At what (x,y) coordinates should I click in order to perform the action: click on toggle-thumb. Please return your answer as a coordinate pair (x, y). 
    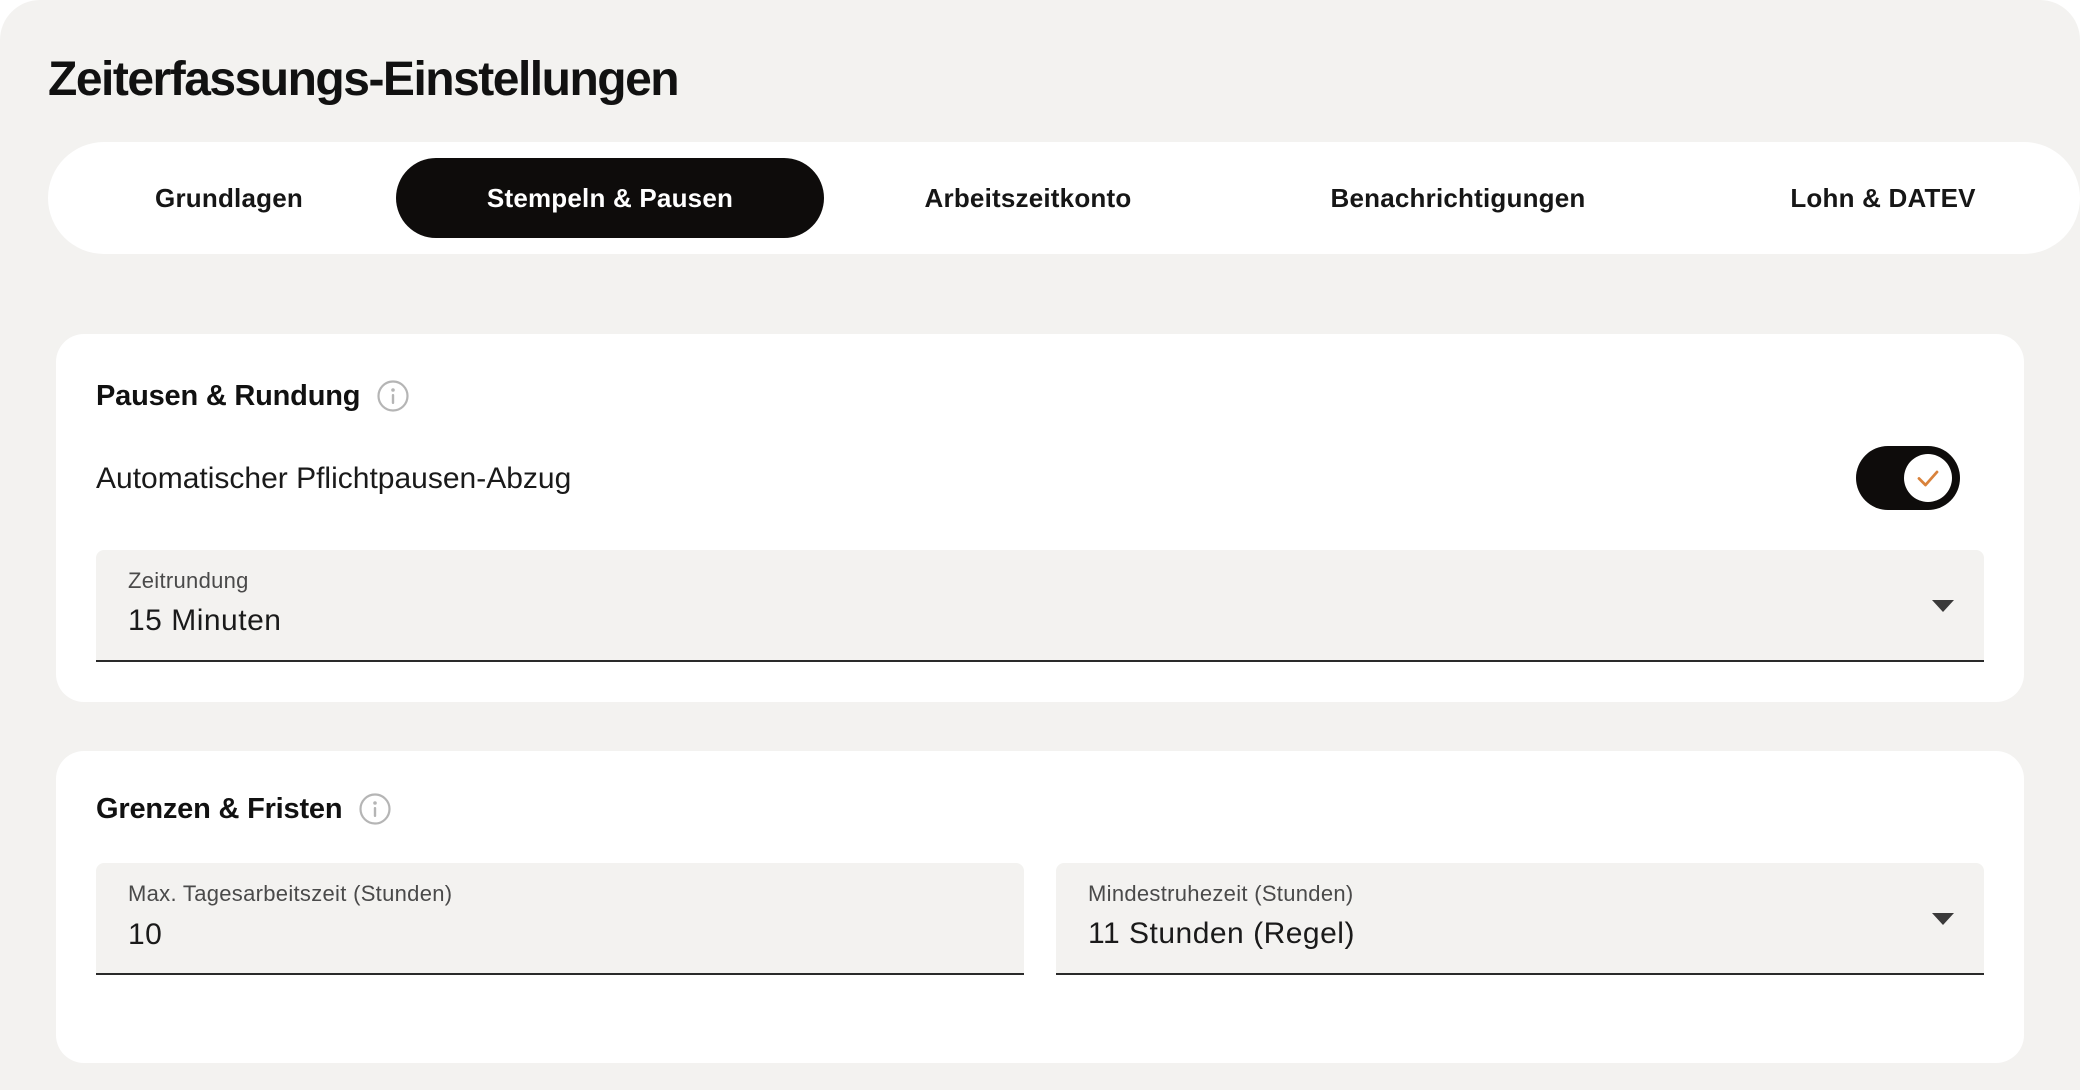
    Looking at the image, I should click on (1928, 478).